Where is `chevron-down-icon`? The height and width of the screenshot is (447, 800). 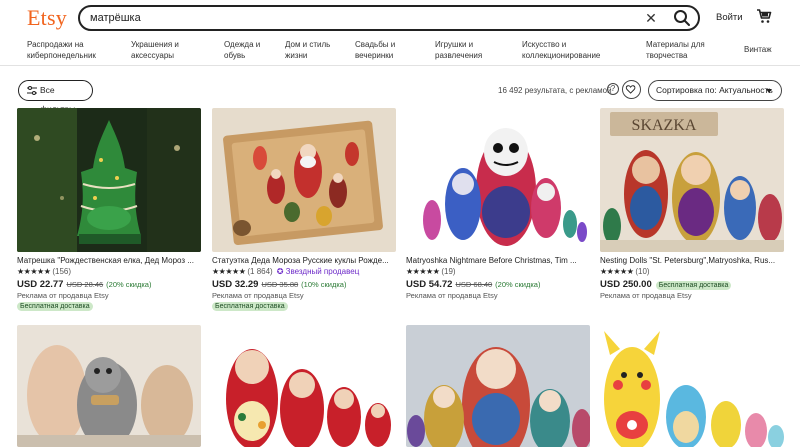 chevron-down-icon is located at coordinates (769, 91).